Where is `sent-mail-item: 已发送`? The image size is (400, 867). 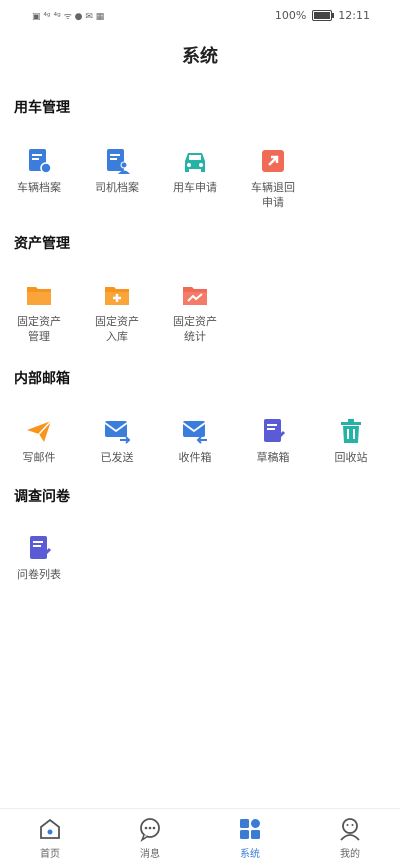 sent-mail-item: 已发送 is located at coordinates (117, 440).